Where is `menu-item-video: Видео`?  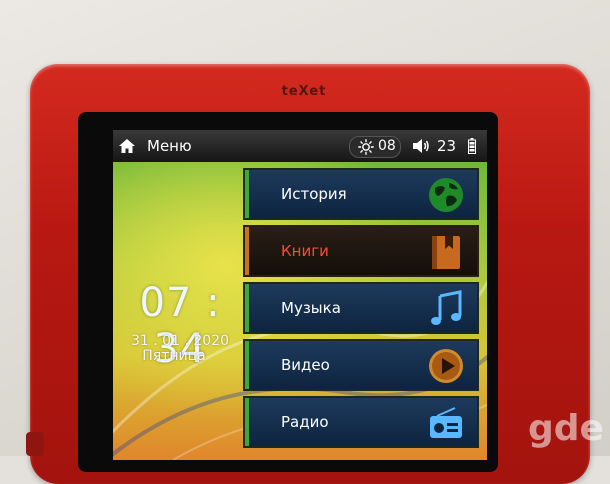
menu-item-video: Видео is located at coordinates (361, 365).